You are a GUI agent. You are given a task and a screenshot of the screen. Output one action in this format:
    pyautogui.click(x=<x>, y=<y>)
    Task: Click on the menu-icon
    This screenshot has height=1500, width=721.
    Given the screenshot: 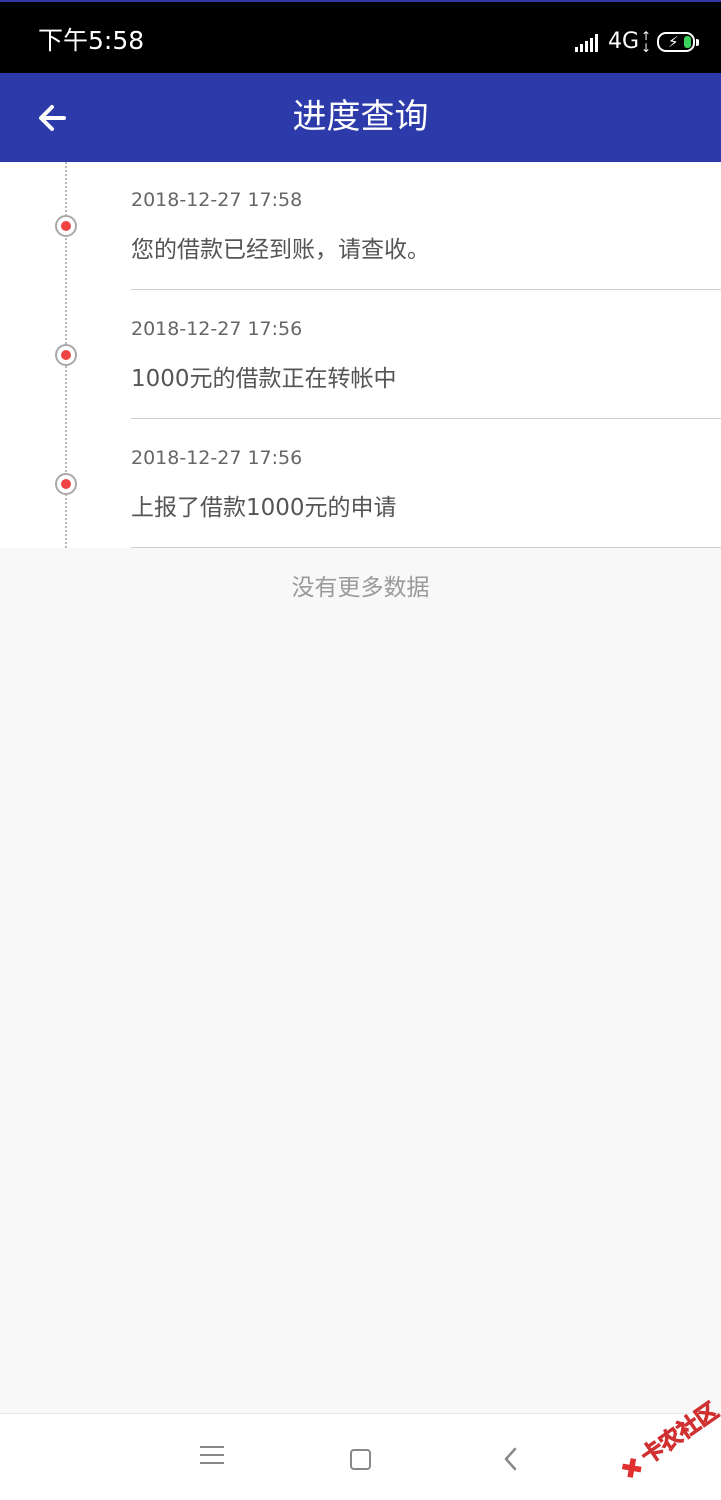 What is the action you would take?
    pyautogui.click(x=212, y=1456)
    